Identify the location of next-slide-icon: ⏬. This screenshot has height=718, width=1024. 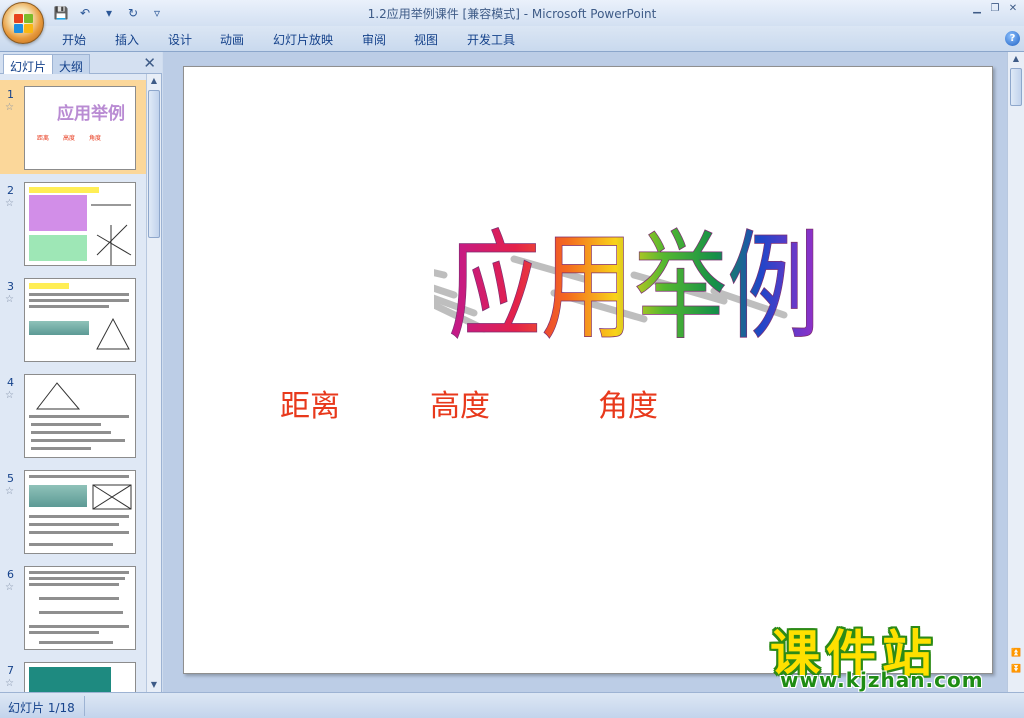
(1016, 669).